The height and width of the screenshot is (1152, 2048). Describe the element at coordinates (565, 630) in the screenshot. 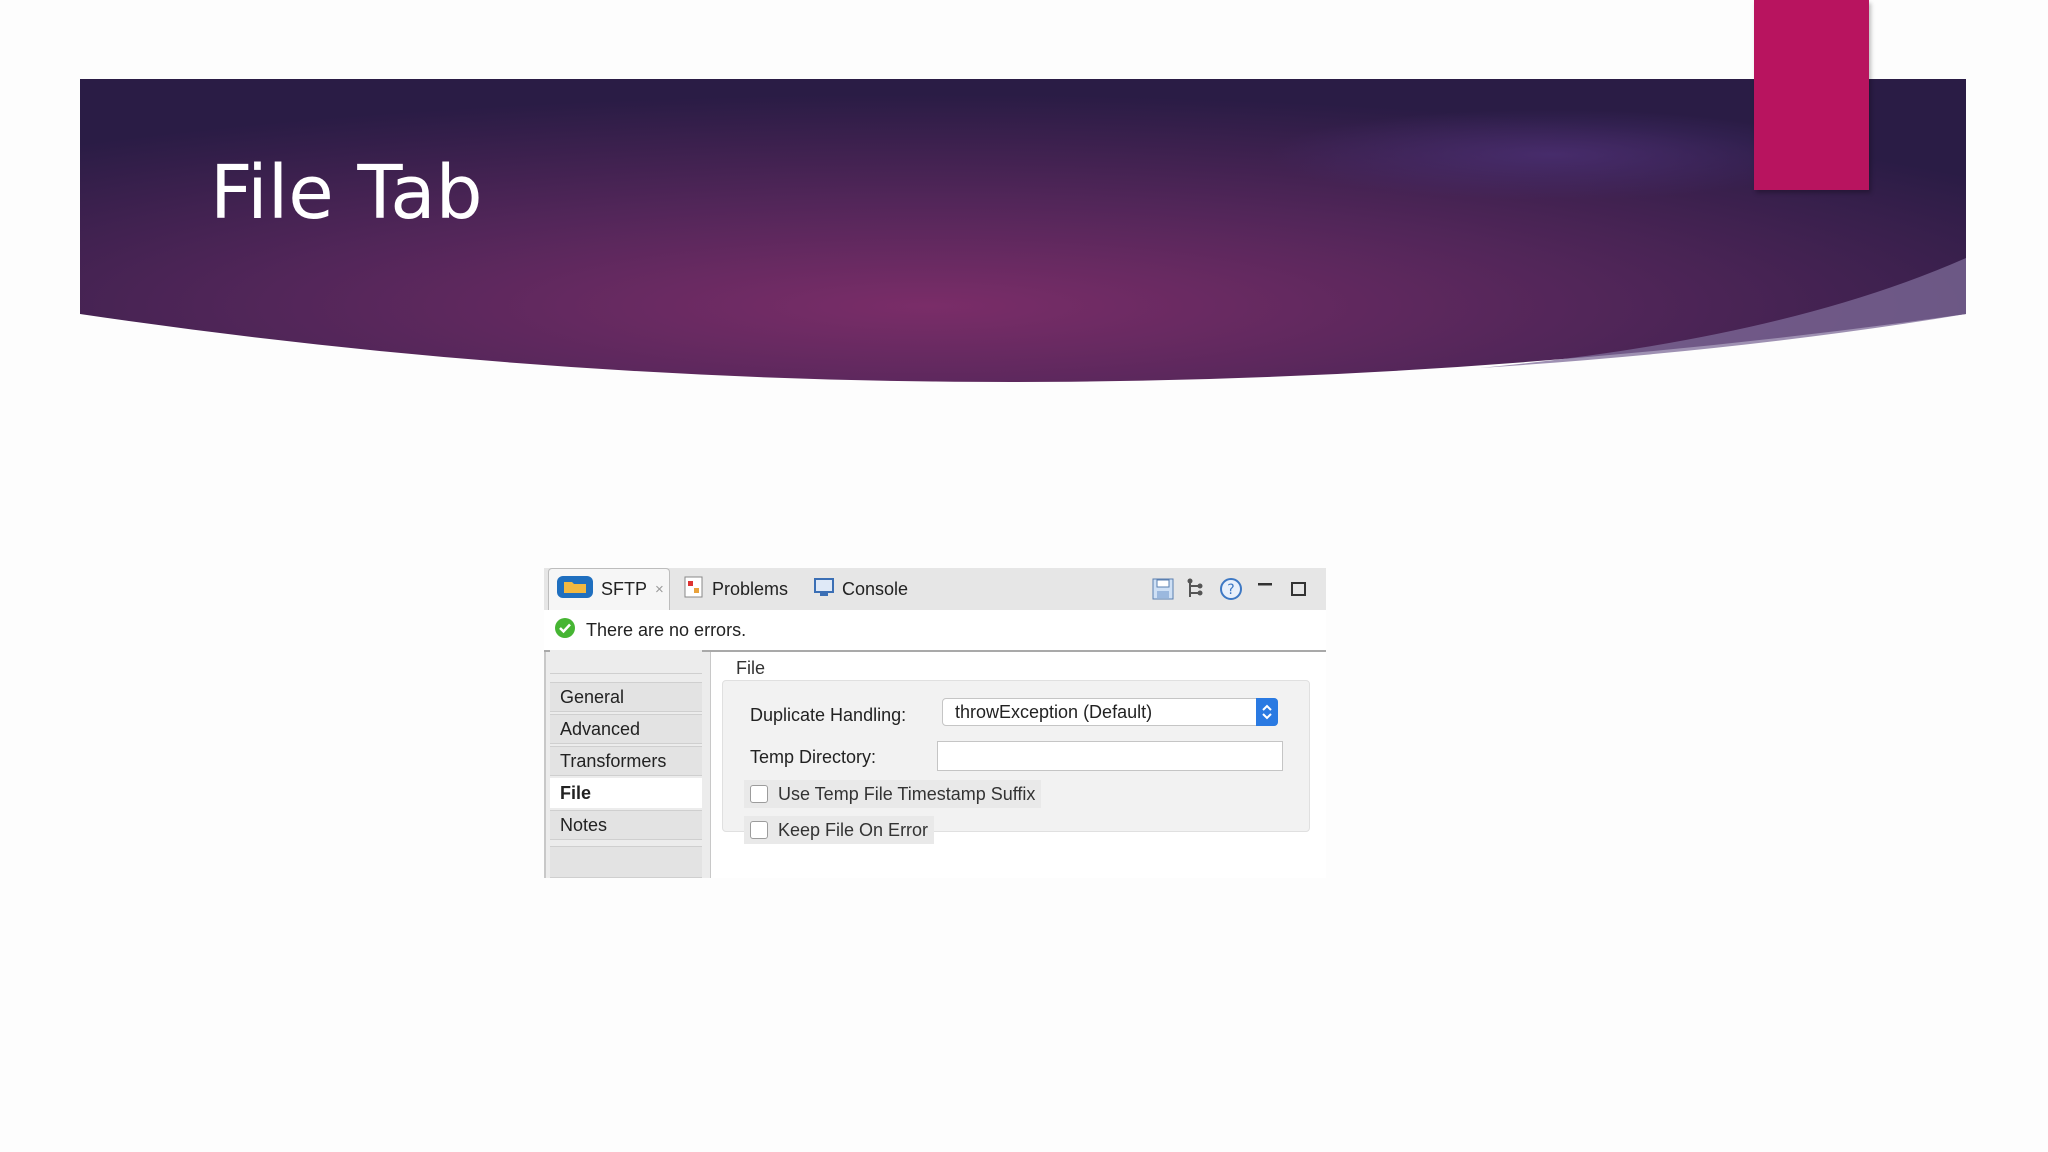

I see `check-circle-icon` at that location.